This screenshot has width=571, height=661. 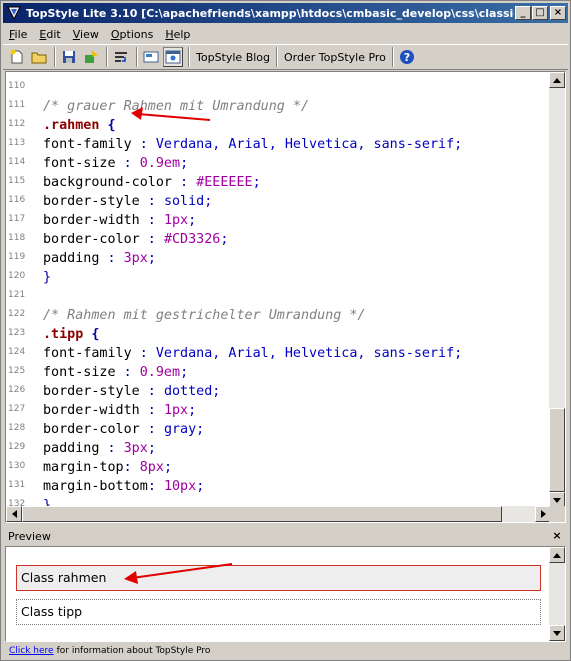 What do you see at coordinates (39, 57) in the screenshot?
I see `open-folder-icon` at bounding box center [39, 57].